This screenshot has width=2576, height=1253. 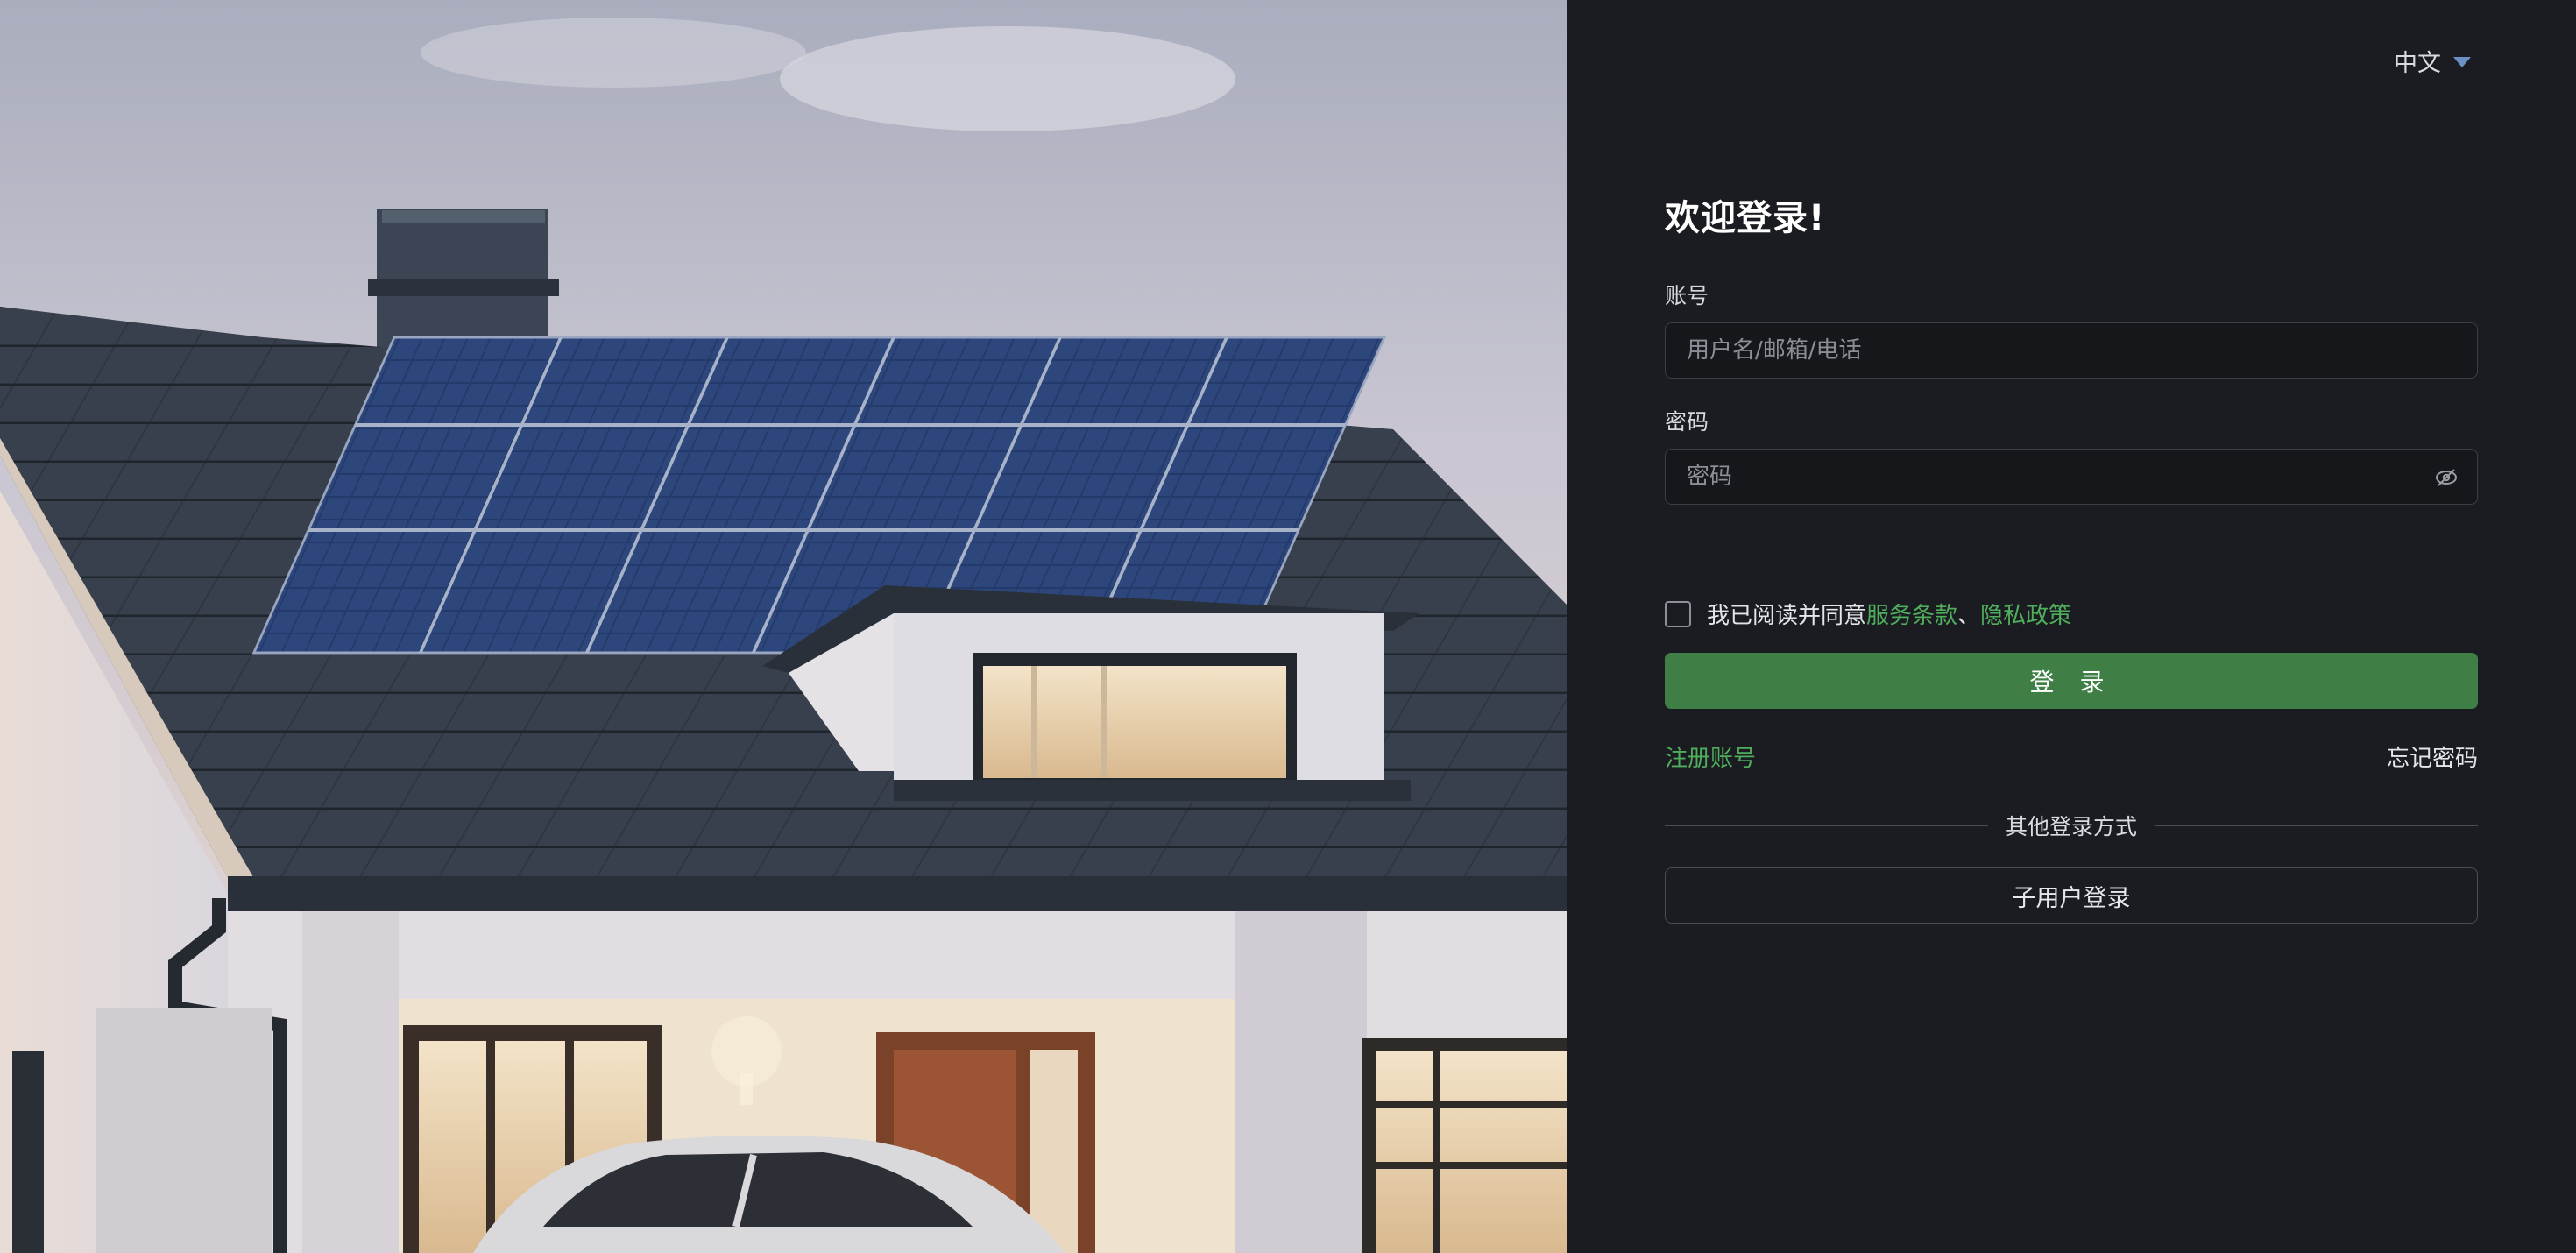 I want to click on agree-checkbox, so click(x=1678, y=613).